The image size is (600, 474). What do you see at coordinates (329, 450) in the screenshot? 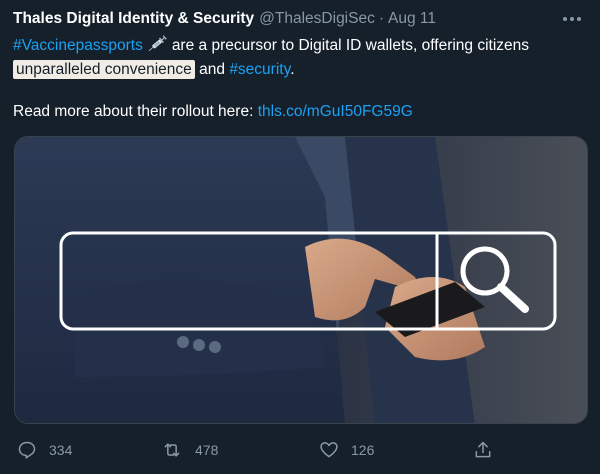
I see `heart-icon` at bounding box center [329, 450].